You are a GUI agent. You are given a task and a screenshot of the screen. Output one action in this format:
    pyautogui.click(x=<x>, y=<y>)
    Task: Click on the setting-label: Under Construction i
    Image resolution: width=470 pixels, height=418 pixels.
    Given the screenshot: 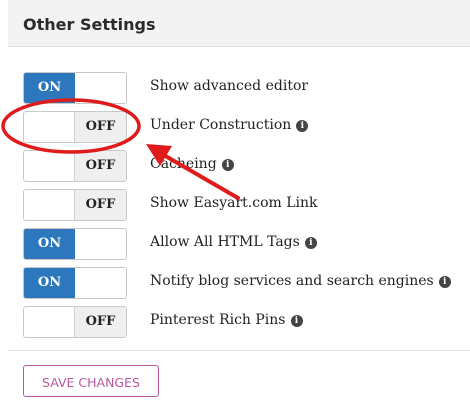 What is the action you would take?
    pyautogui.click(x=229, y=125)
    